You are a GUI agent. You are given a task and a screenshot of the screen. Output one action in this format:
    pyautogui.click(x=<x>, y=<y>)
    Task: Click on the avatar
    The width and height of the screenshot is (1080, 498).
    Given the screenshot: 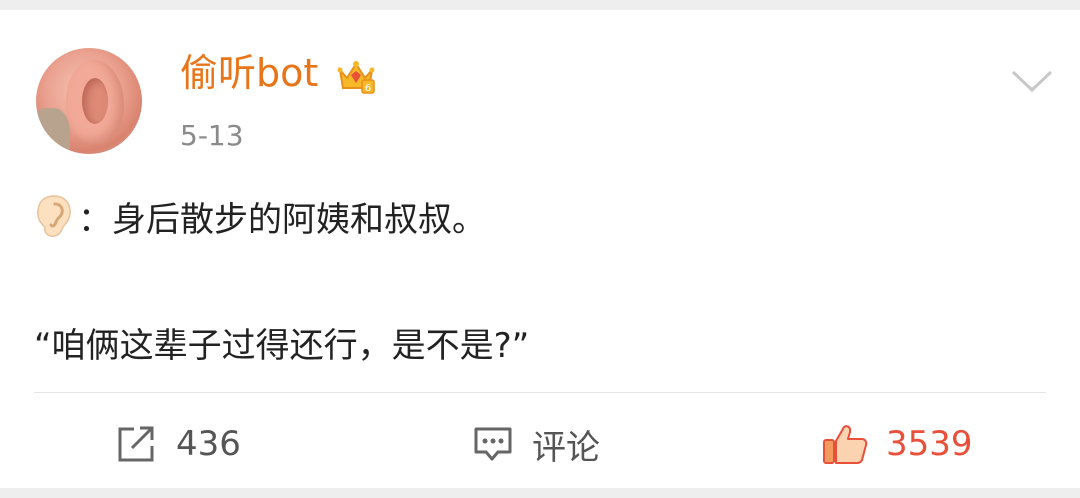 What is the action you would take?
    pyautogui.click(x=89, y=101)
    